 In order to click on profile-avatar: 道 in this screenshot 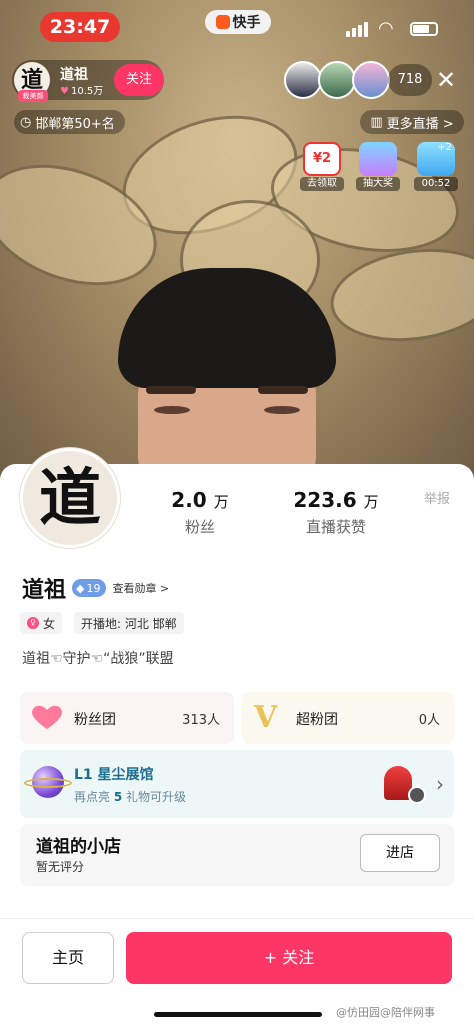, I will do `click(70, 498)`.